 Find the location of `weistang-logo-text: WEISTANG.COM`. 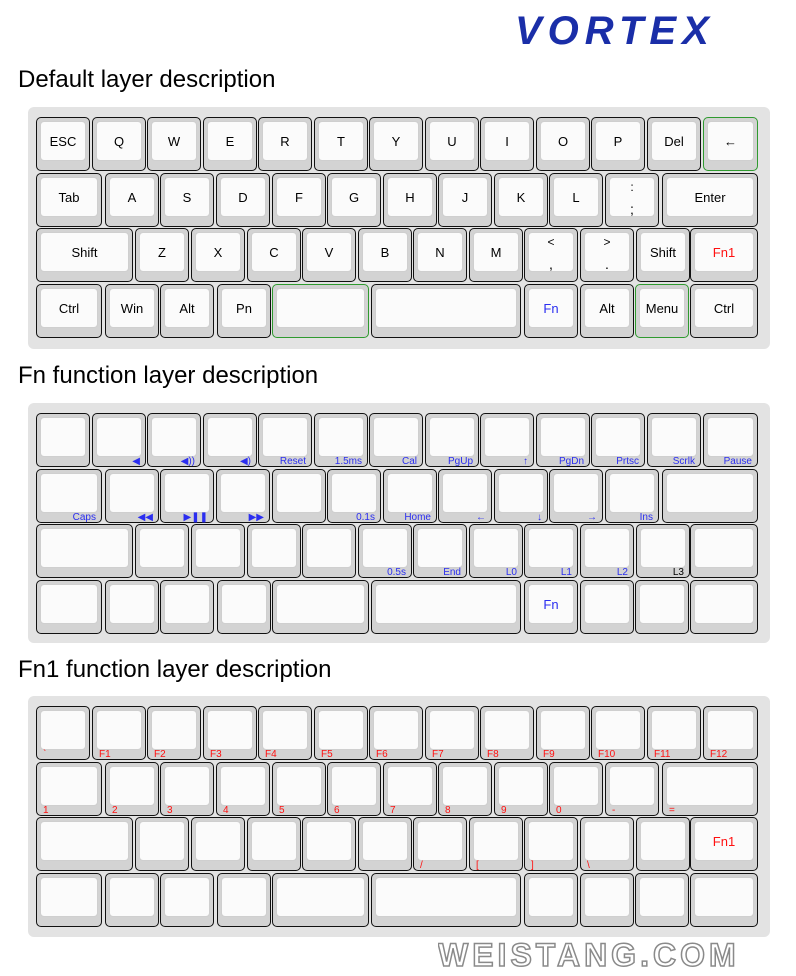

weistang-logo-text: WEISTANG.COM is located at coordinates (589, 954).